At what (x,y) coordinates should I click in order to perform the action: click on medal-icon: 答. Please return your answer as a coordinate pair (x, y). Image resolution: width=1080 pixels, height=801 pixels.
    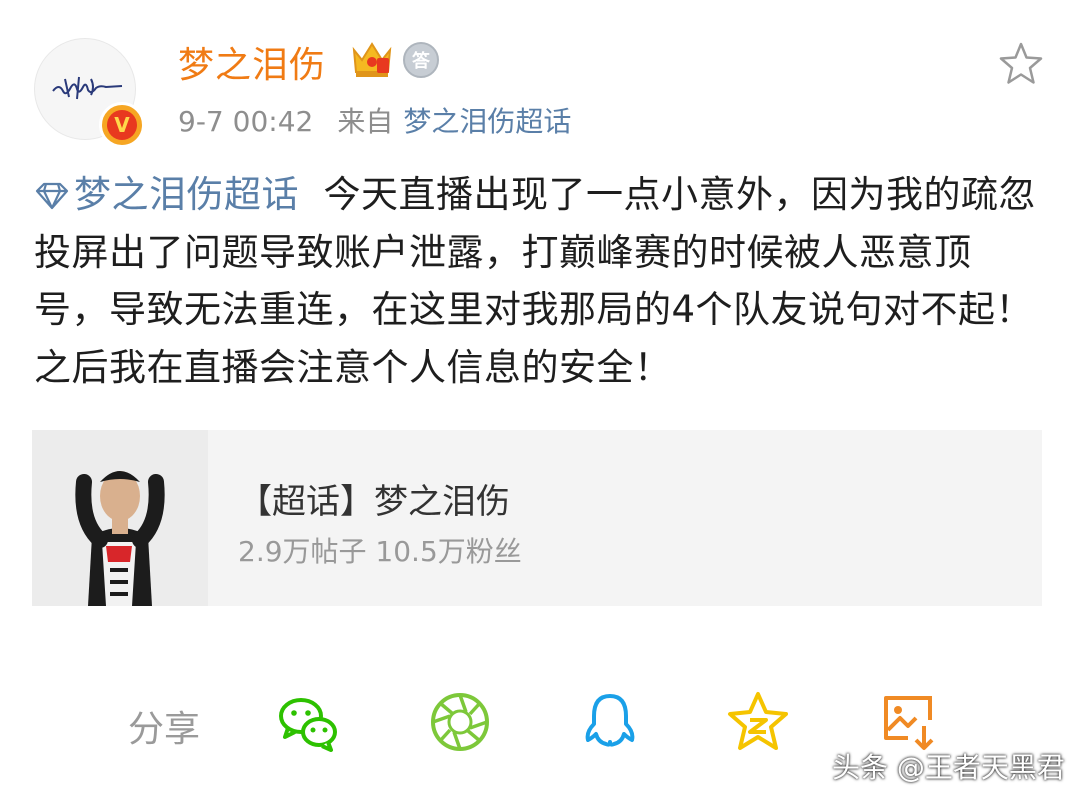
    Looking at the image, I should click on (421, 60).